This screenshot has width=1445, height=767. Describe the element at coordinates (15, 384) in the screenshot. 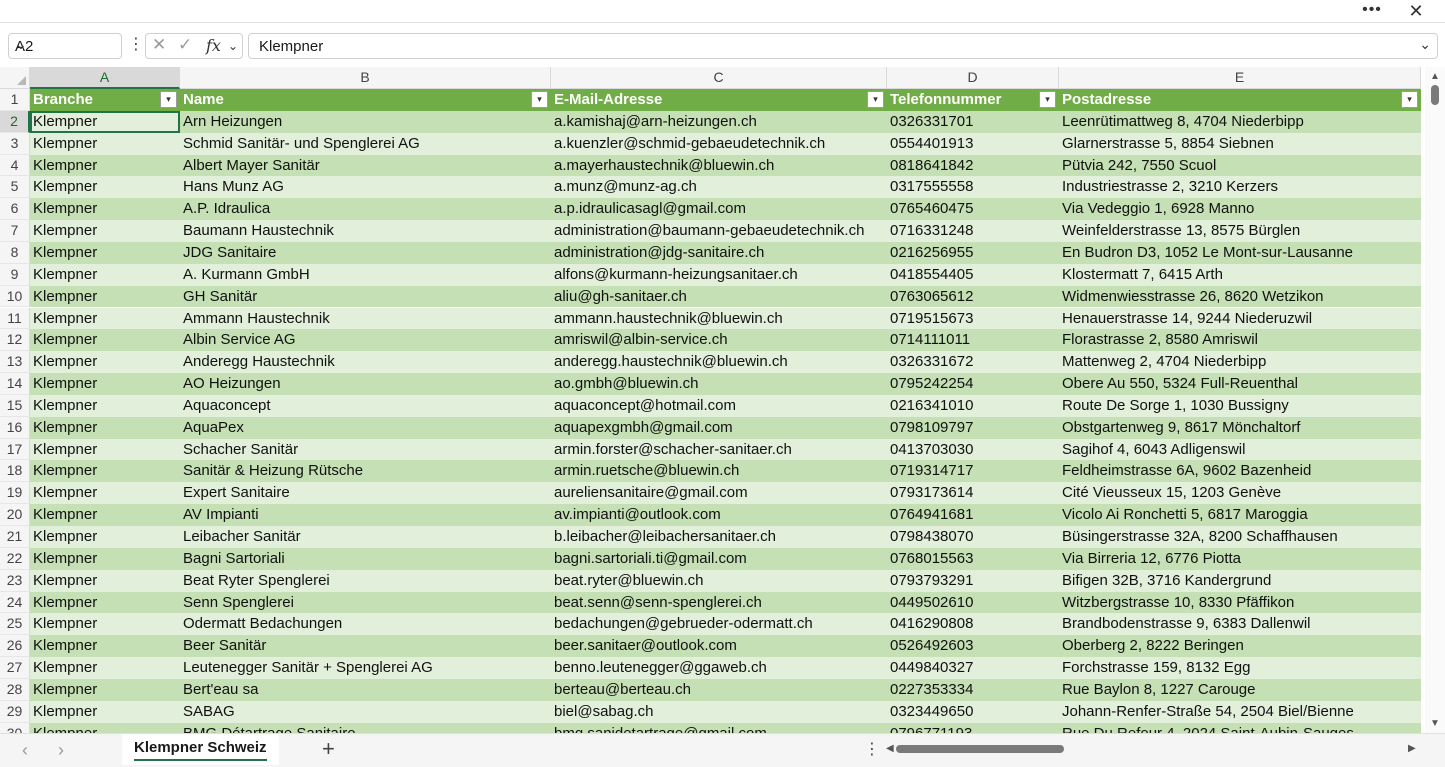

I see `row-header: 14` at that location.